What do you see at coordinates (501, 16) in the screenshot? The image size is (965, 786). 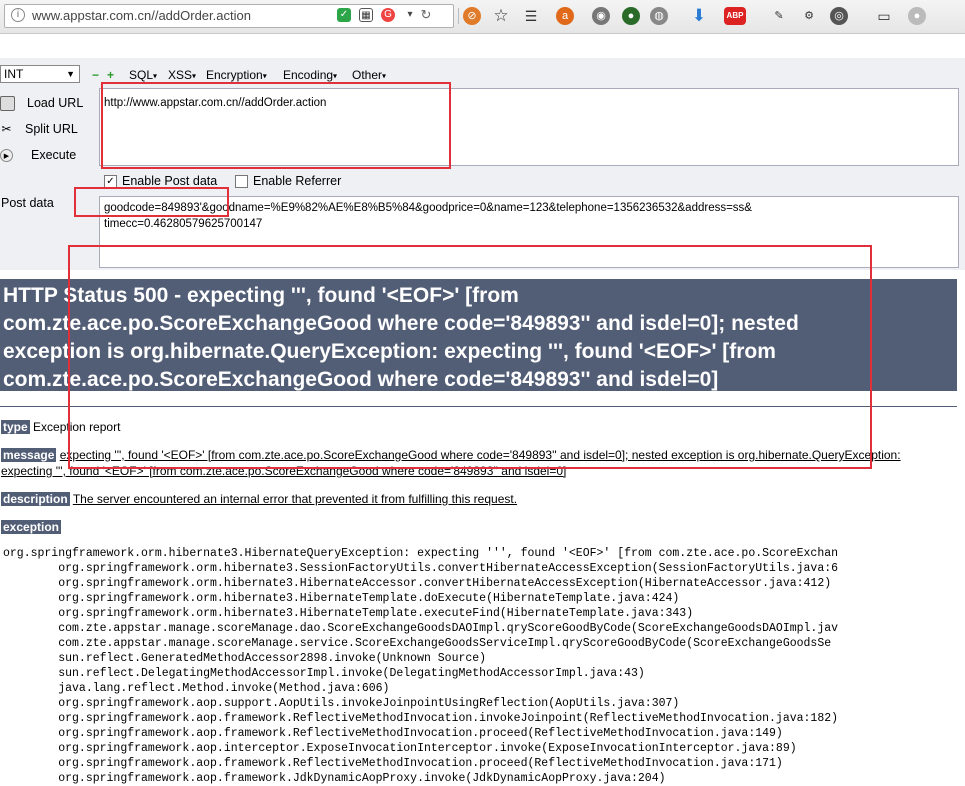 I see `bookmark-star-icon: ☆` at bounding box center [501, 16].